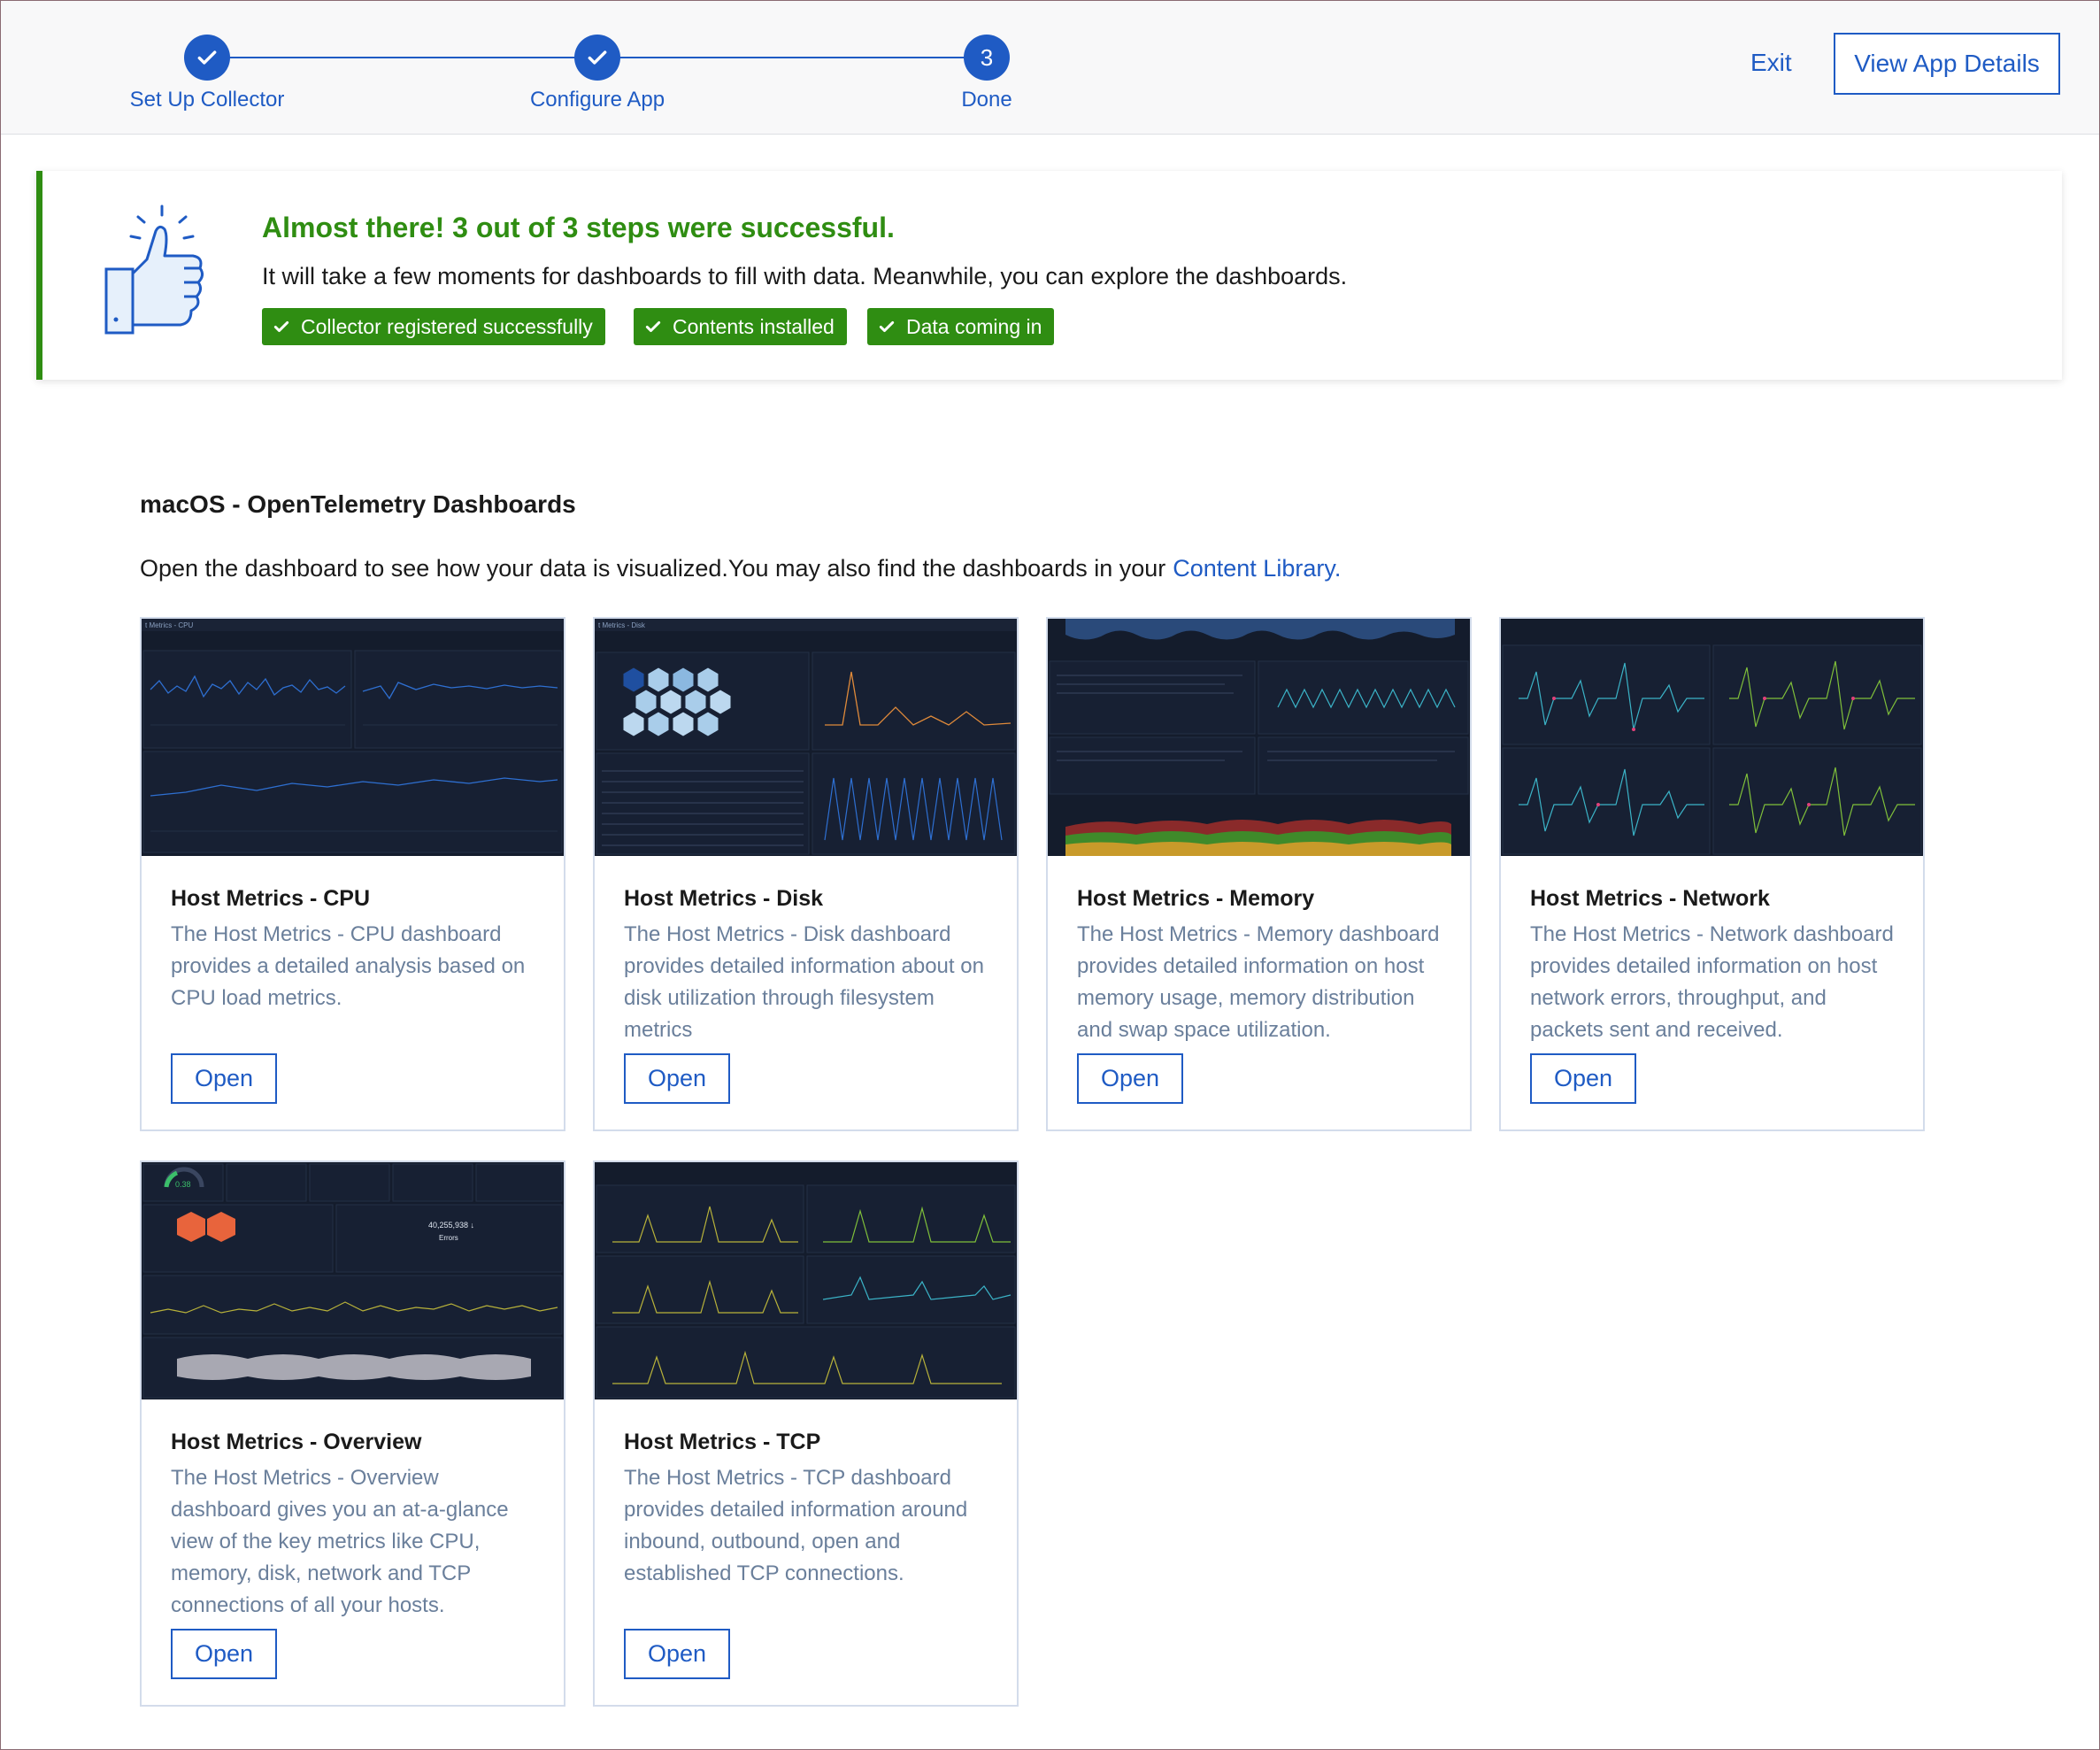 This screenshot has width=2100, height=1750. What do you see at coordinates (1947, 64) in the screenshot?
I see `view-app-details-button: View App Details` at bounding box center [1947, 64].